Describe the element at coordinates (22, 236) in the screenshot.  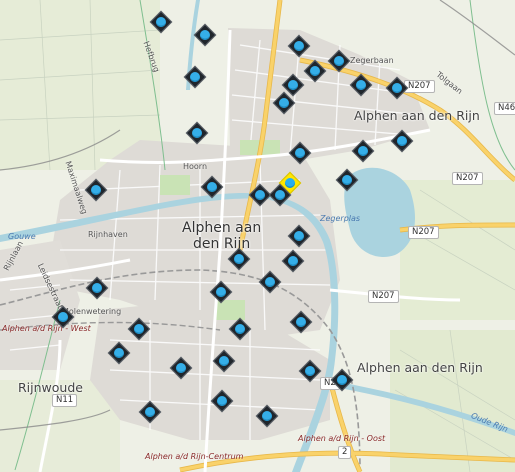
I see `water-label-gouwe: Gouwe` at that location.